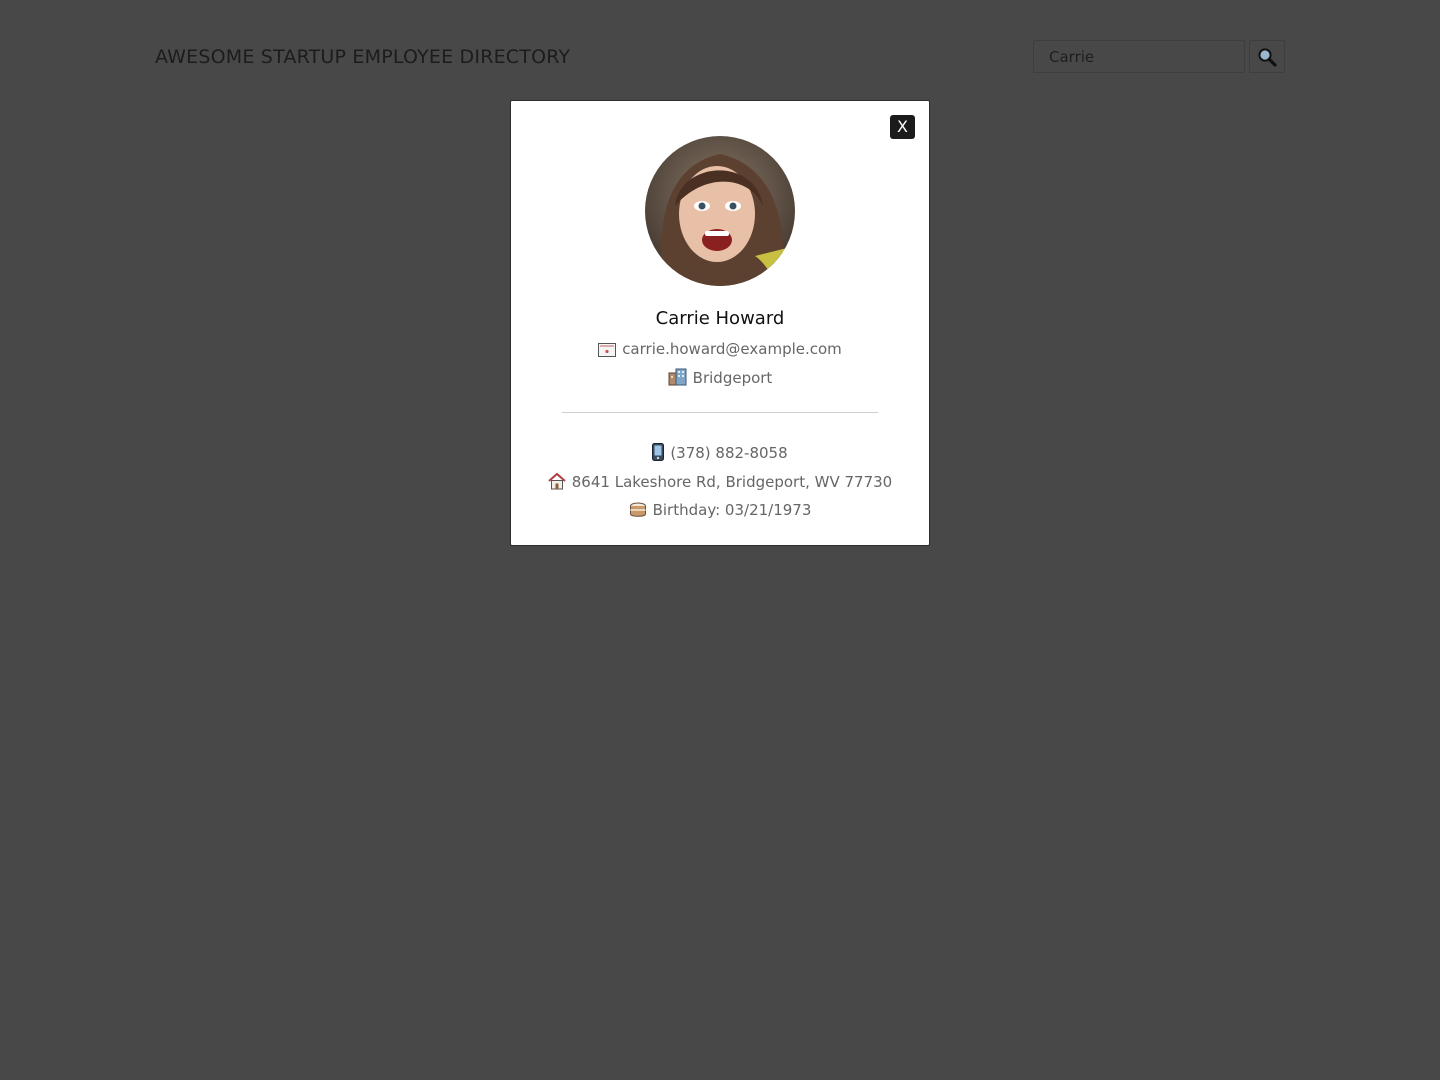 Image resolution: width=1440 pixels, height=1080 pixels. I want to click on search-button, so click(1267, 56).